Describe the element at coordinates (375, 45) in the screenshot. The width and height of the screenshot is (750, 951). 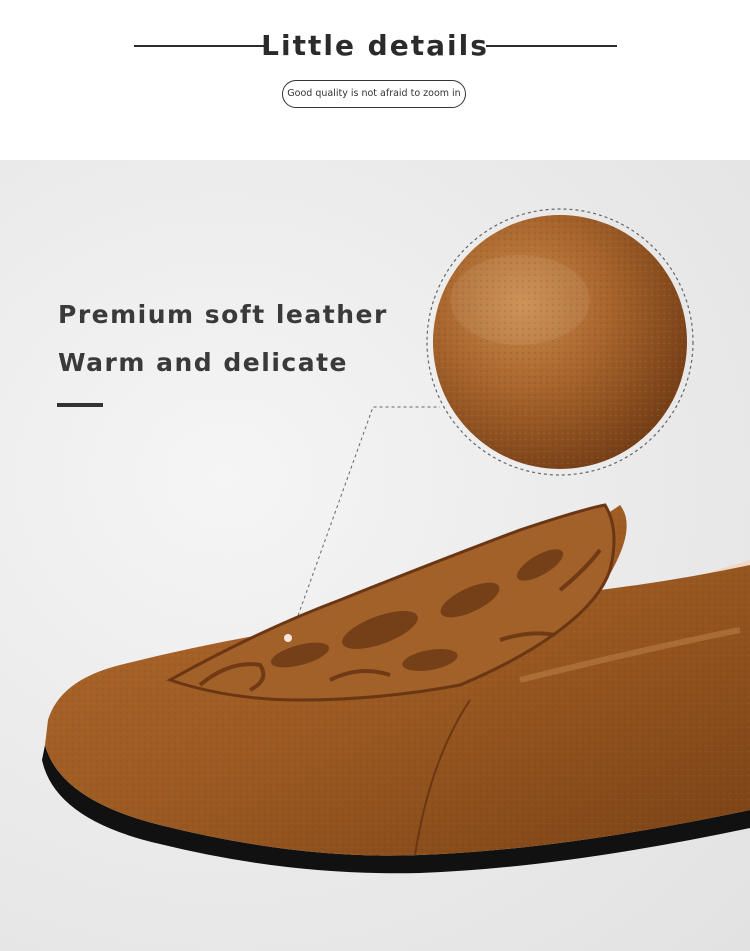
I see `section-title: Little details` at that location.